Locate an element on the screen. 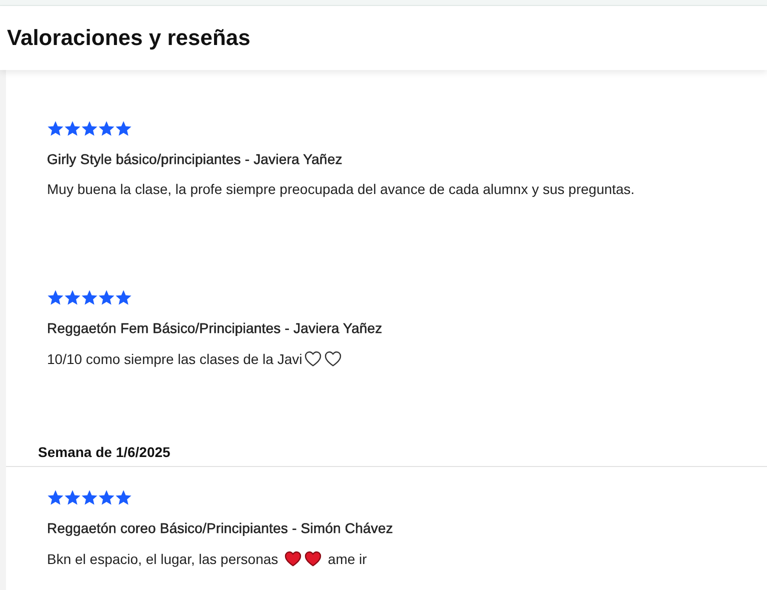 The image size is (767, 590). review-text: 10/10 como siempre las clases de la Javi is located at coordinates (174, 358).